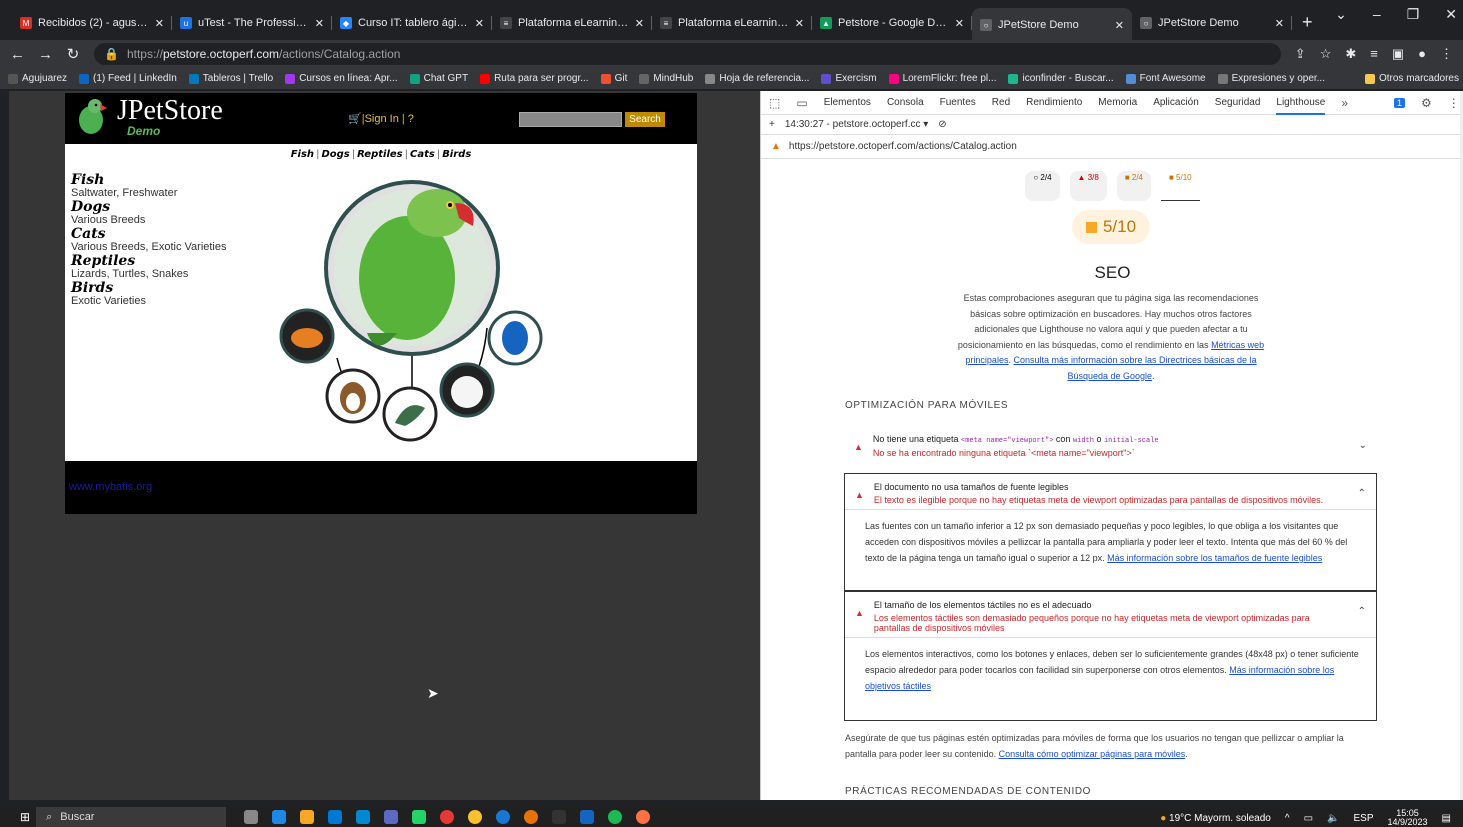 This screenshot has height=827, width=1463. Describe the element at coordinates (1088, 186) in the screenshot. I see `score-accessibility: ▲ 3/8` at that location.